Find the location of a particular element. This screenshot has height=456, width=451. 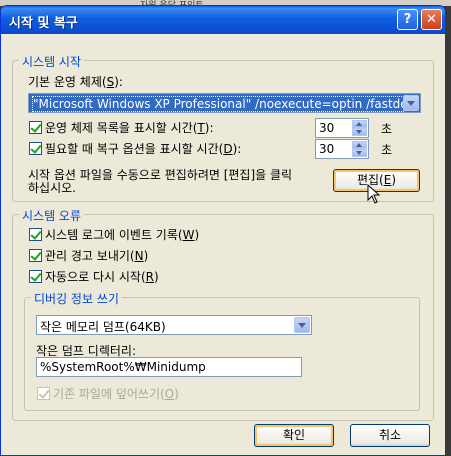

help-icon: ? is located at coordinates (407, 19).